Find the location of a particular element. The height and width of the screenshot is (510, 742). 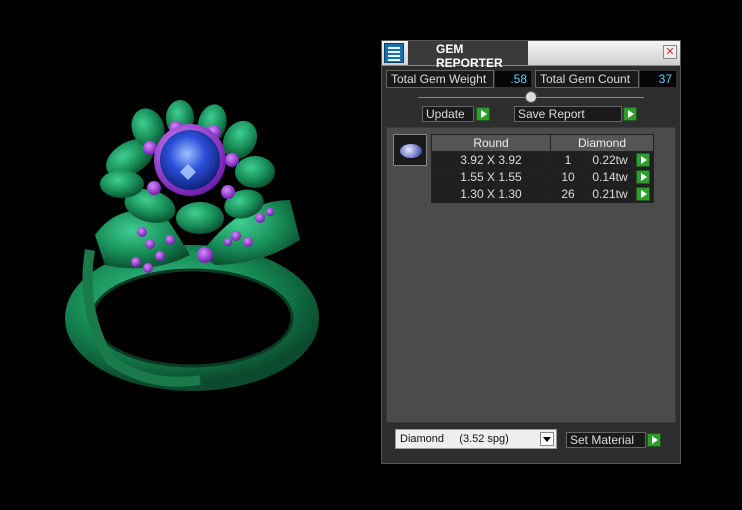

material-dropdown: Diamond (3.52 spg) is located at coordinates (476, 439).